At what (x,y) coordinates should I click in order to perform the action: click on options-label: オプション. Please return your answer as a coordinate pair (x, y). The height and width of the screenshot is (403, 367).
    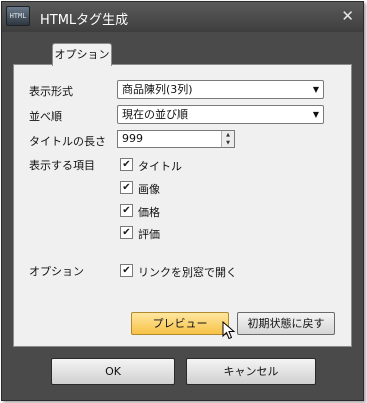
    Looking at the image, I should click on (56, 271).